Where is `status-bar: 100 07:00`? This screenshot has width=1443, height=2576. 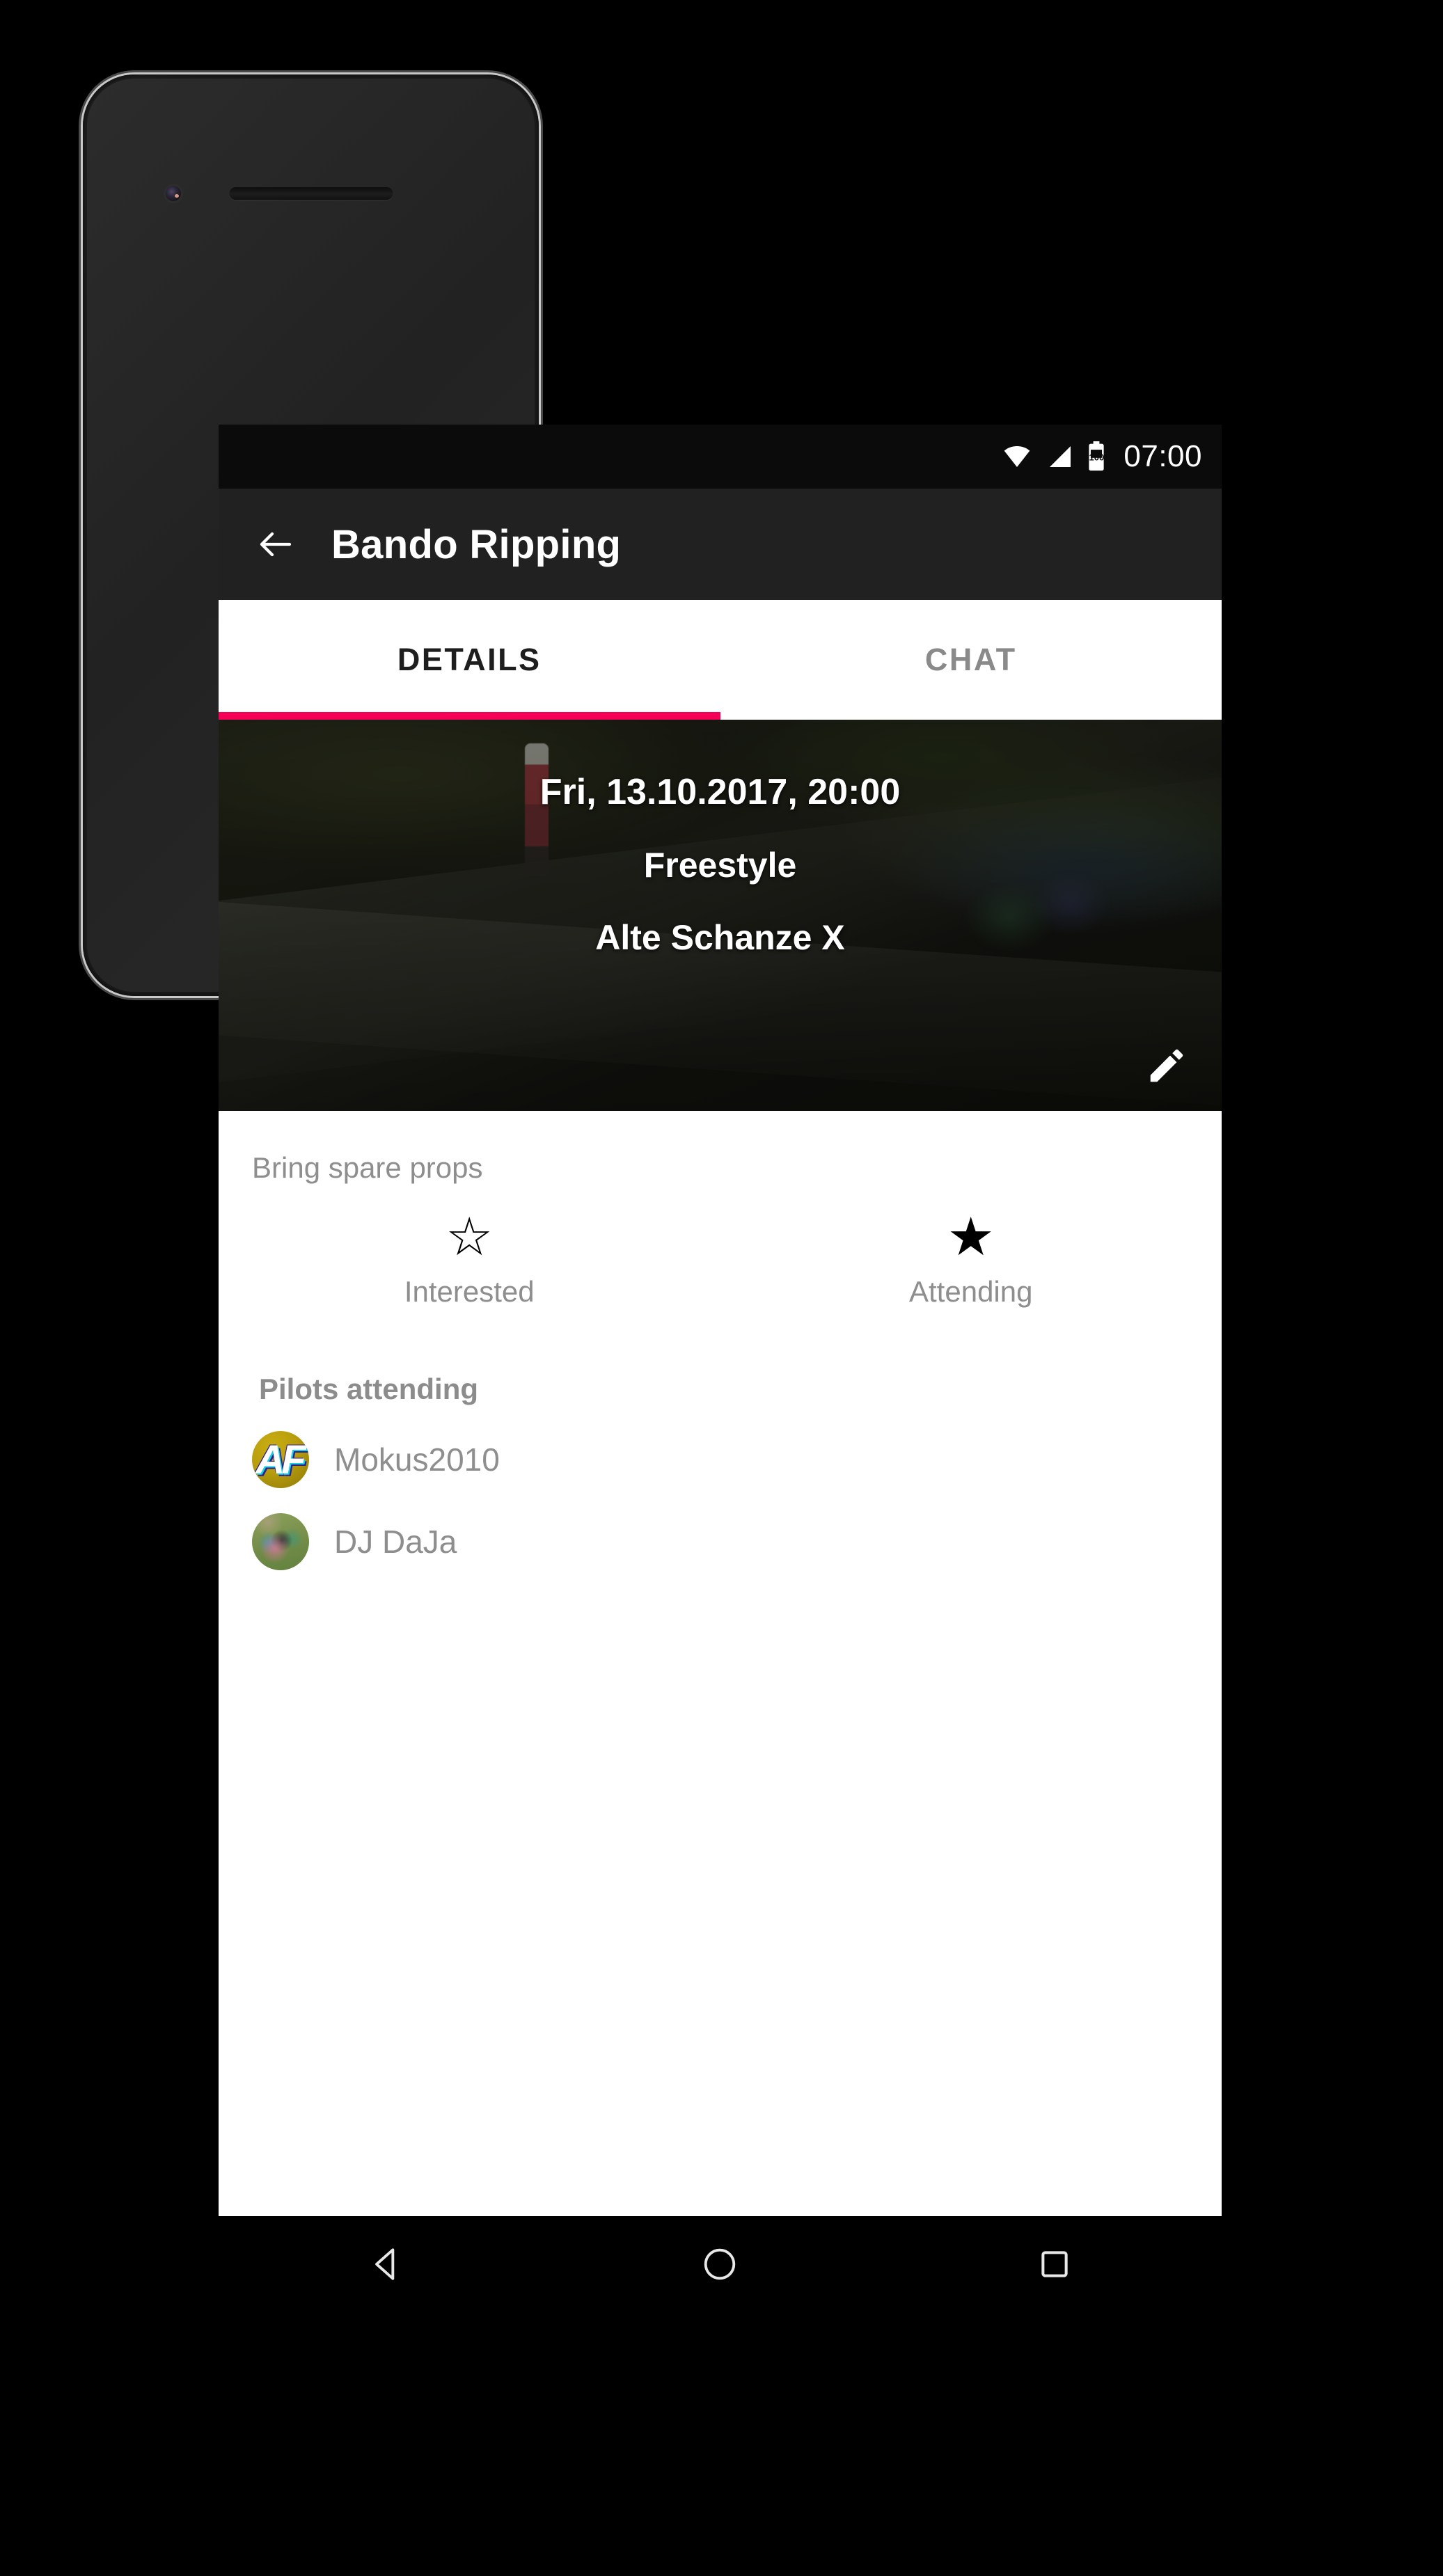
status-bar: 100 07:00 is located at coordinates (720, 457).